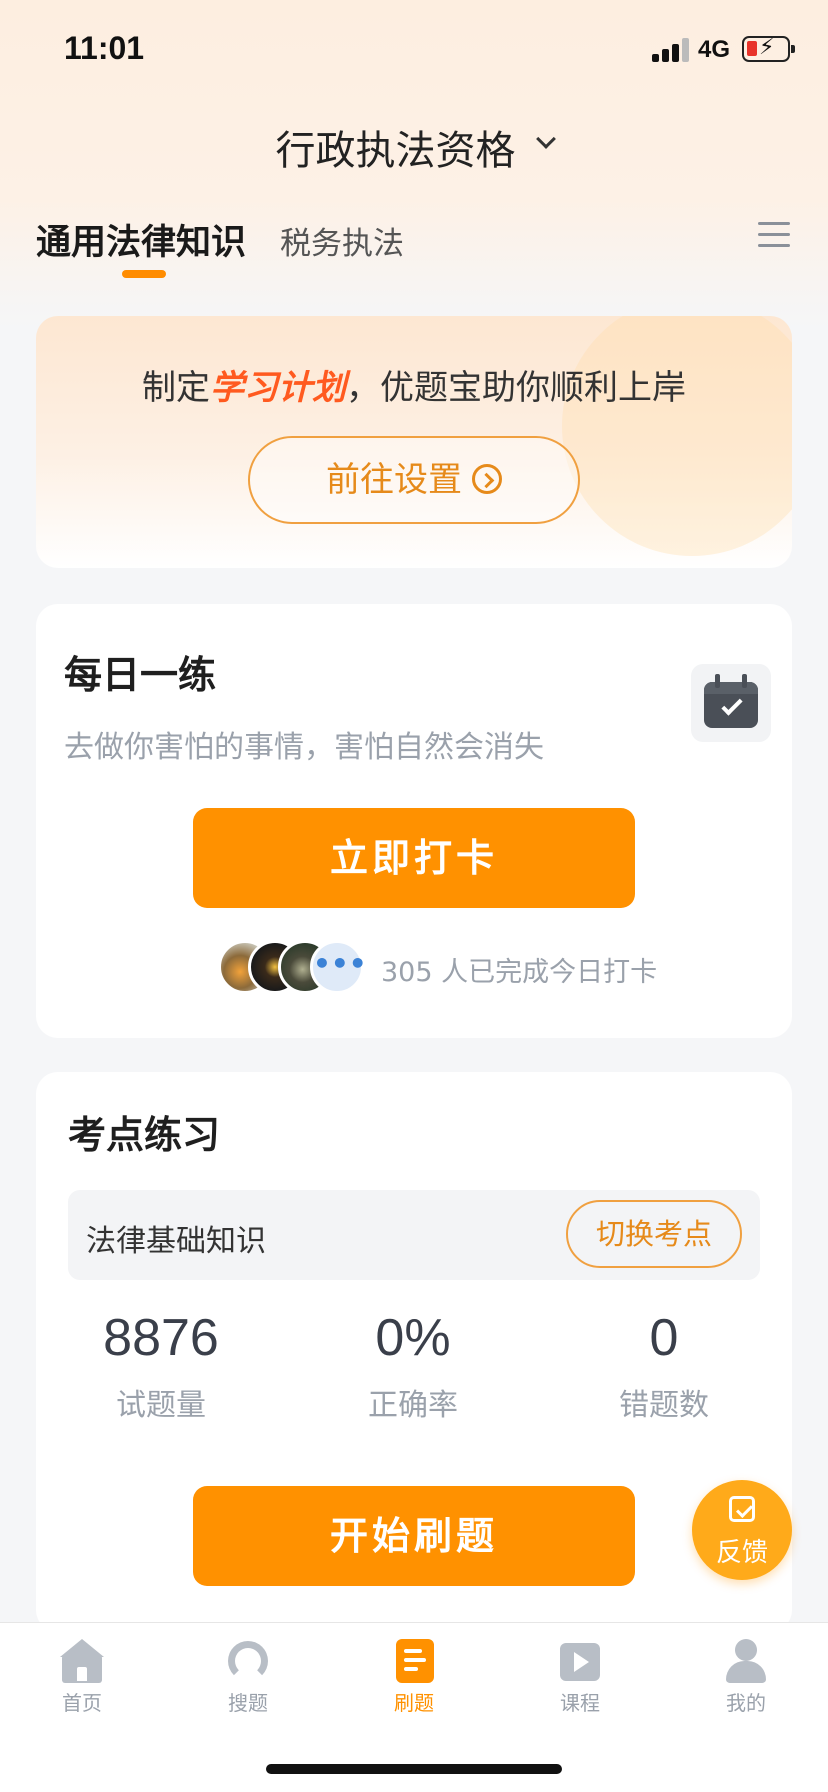 This screenshot has width=828, height=1792. I want to click on start-practice-button: 开始刷题, so click(414, 1536).